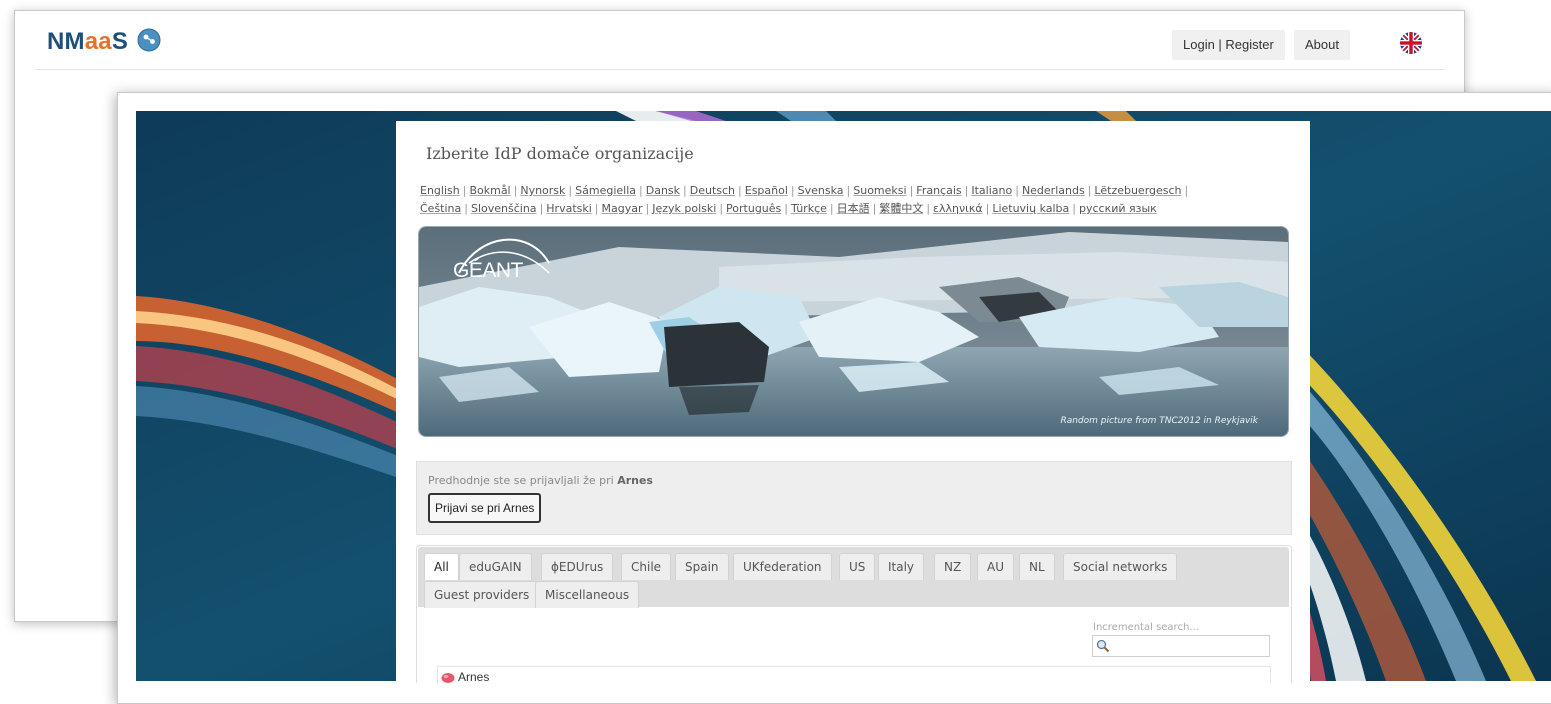 This screenshot has width=1551, height=704. What do you see at coordinates (635, 480) in the screenshot?
I see `previous-login-org: Arnes` at bounding box center [635, 480].